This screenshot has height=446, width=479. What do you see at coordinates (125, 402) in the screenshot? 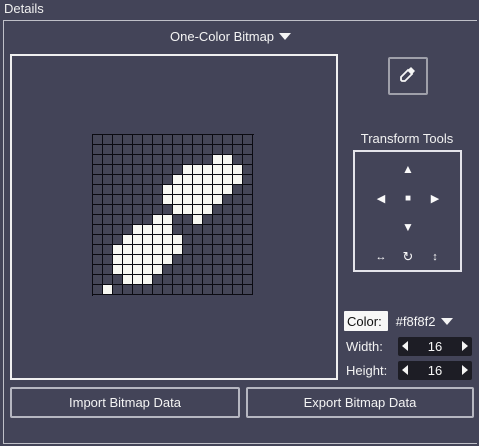
I see `import-bitmap-button: Import Bitmap Data` at bounding box center [125, 402].